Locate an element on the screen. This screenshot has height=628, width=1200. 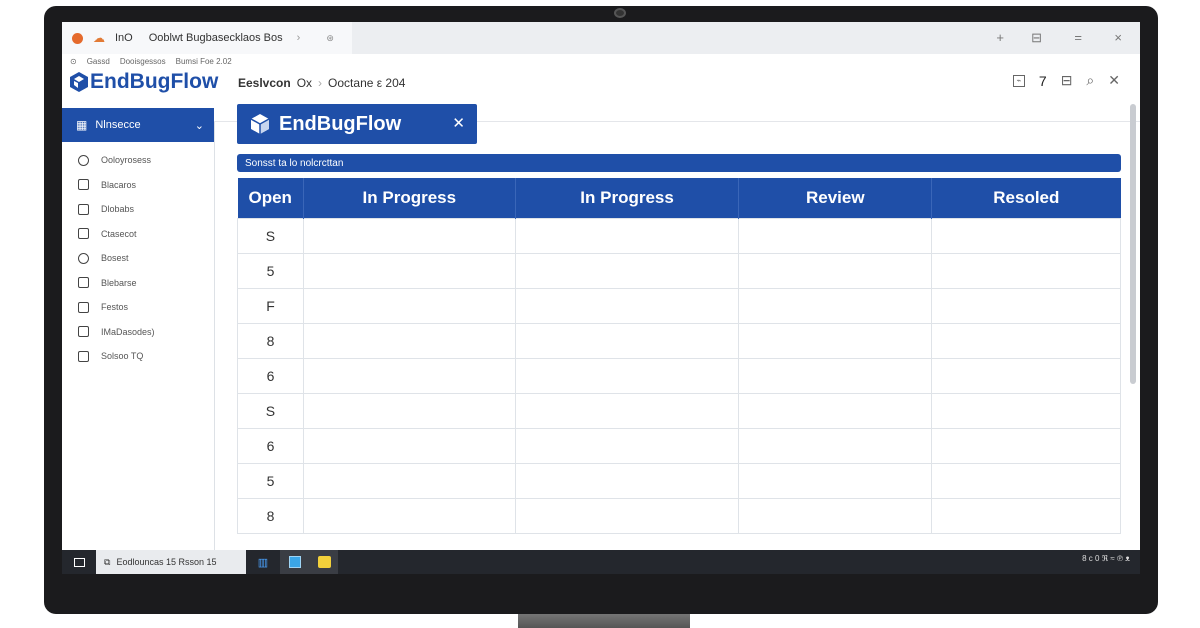
taskbar: ⧉ Eodlouncas 15 Rsson 15 ▥ 8 c 0 ℜ ≈ ℗ ᴥ is located at coordinates (601, 562).